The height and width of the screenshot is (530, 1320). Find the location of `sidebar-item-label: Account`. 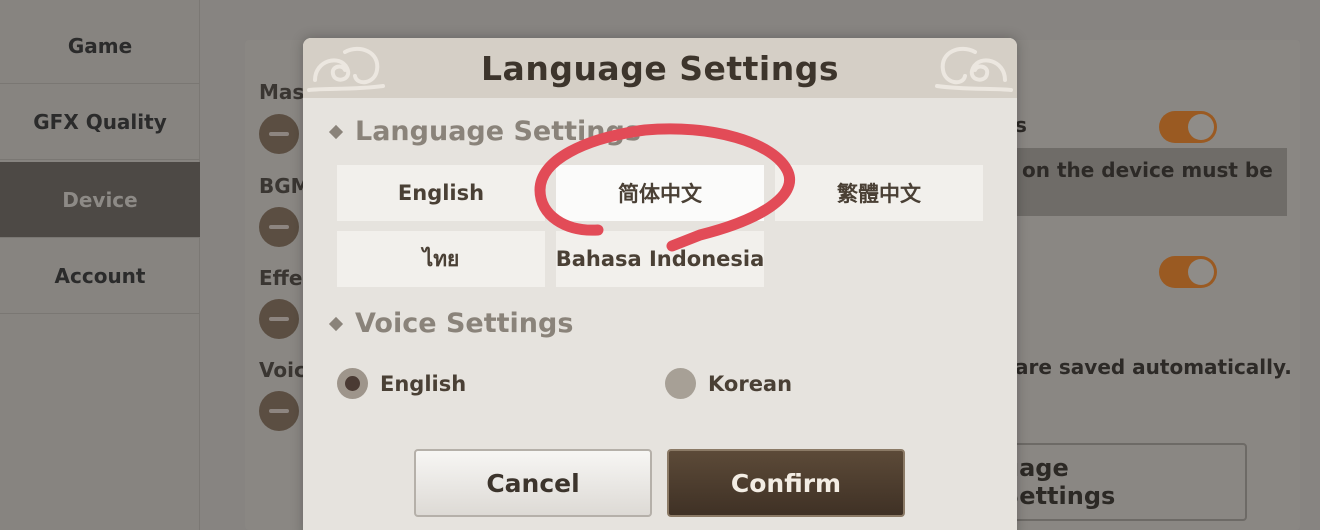

sidebar-item-label: Account is located at coordinates (100, 275).